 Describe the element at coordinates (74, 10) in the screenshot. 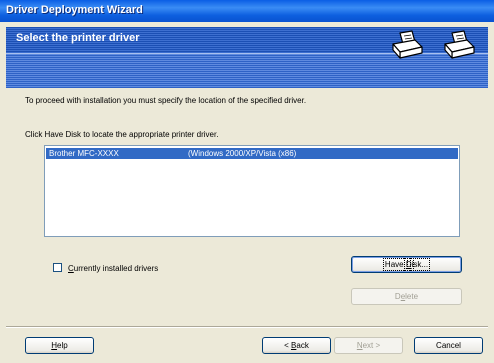

I see `window-title: Driver Deployment Wizard` at that location.